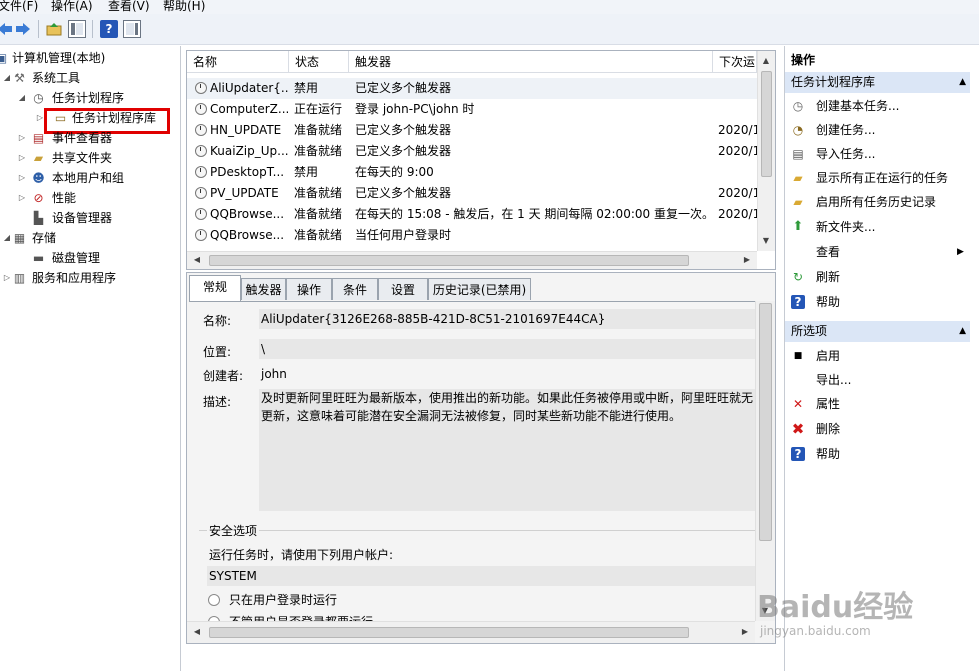  I want to click on baidu-watermark: Baidu经验, so click(835, 607).